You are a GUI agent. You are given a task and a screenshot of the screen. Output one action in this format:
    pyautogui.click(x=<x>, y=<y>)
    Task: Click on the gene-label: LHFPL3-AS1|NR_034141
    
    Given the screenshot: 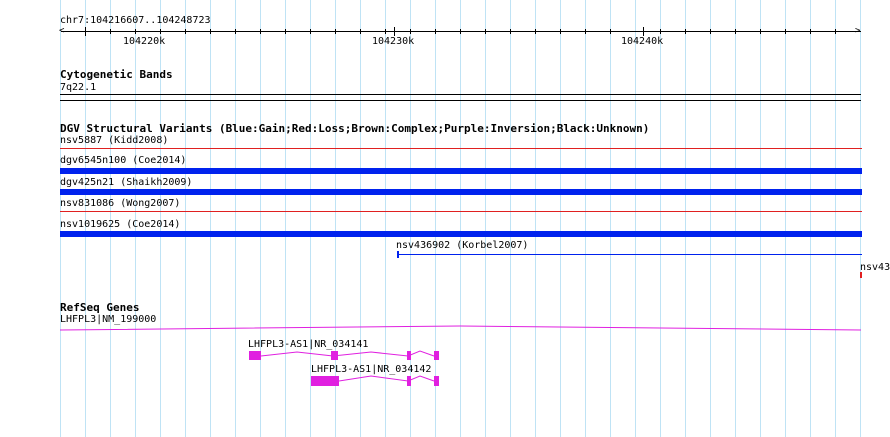 What is the action you would take?
    pyautogui.click(x=308, y=345)
    